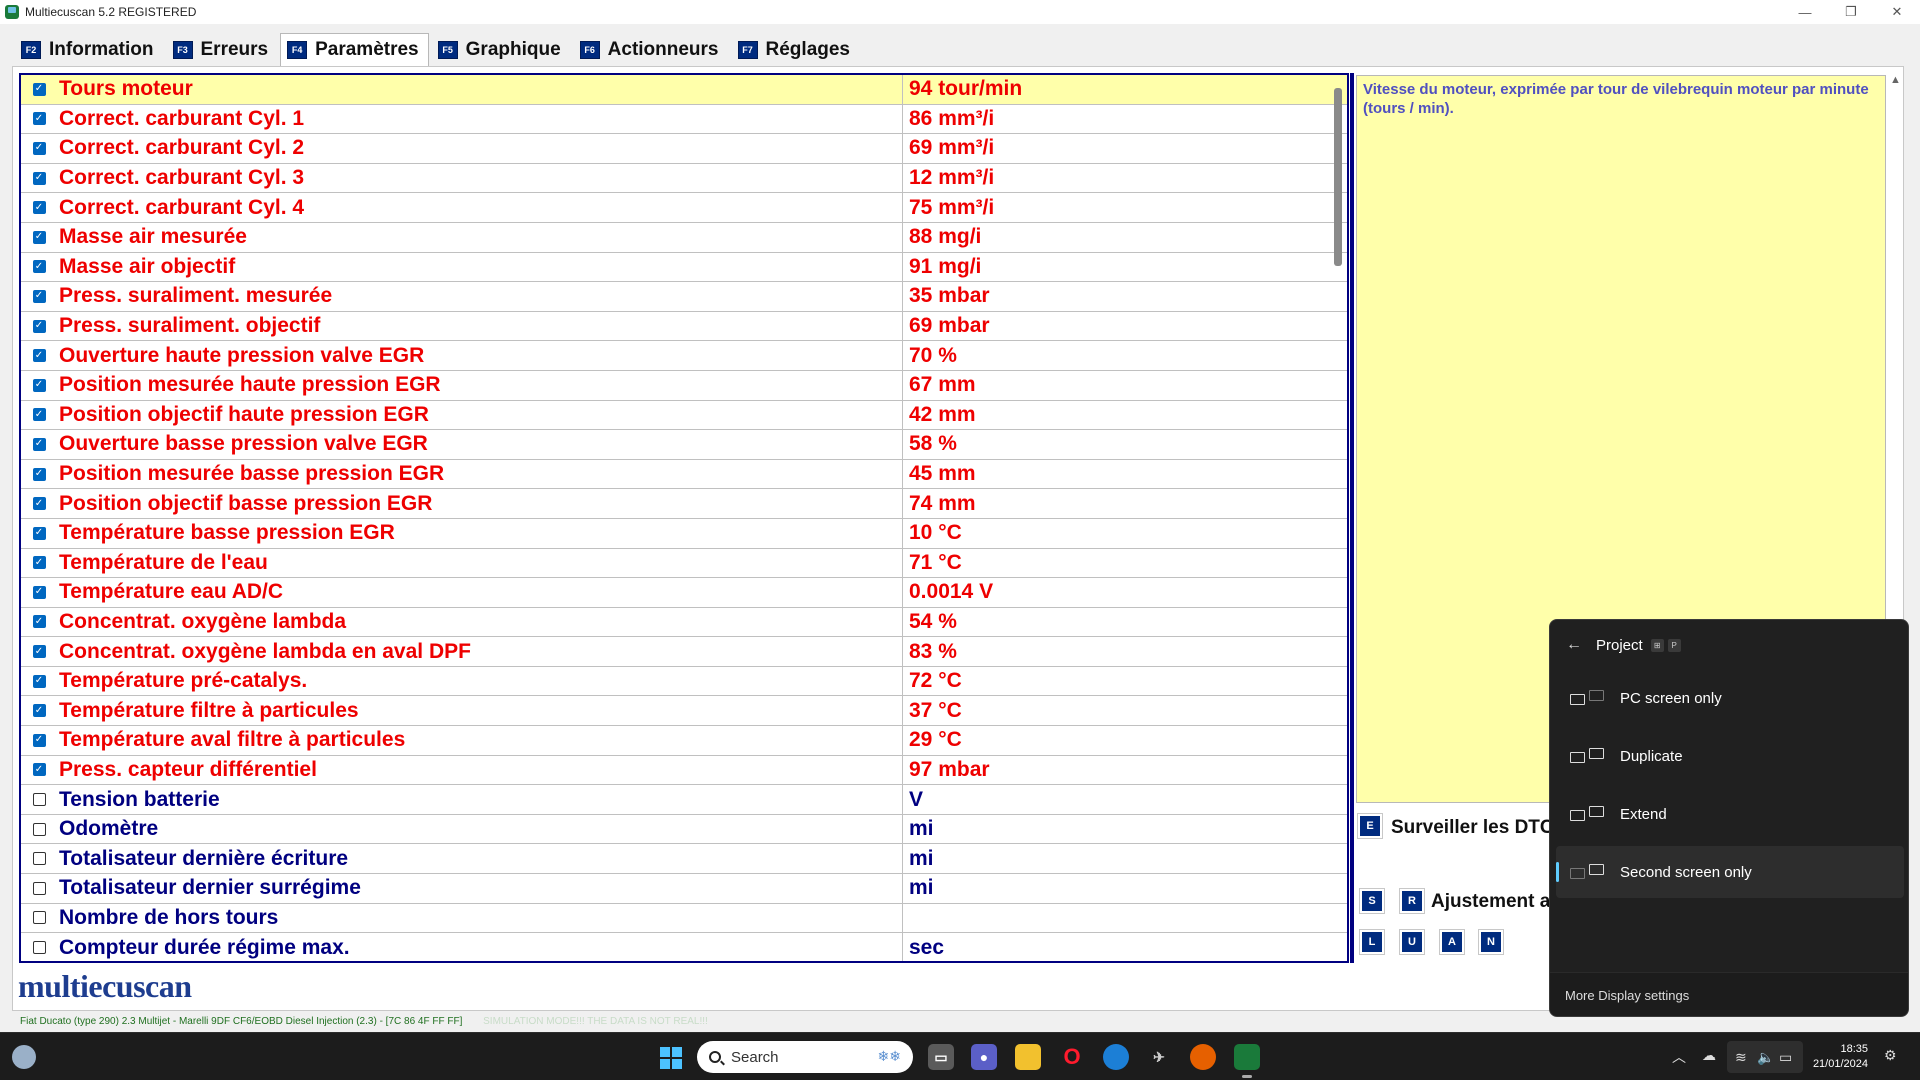 This screenshot has height=1080, width=1920. What do you see at coordinates (1729, 994) in the screenshot?
I see `more-display-settings-link: More Display settings` at bounding box center [1729, 994].